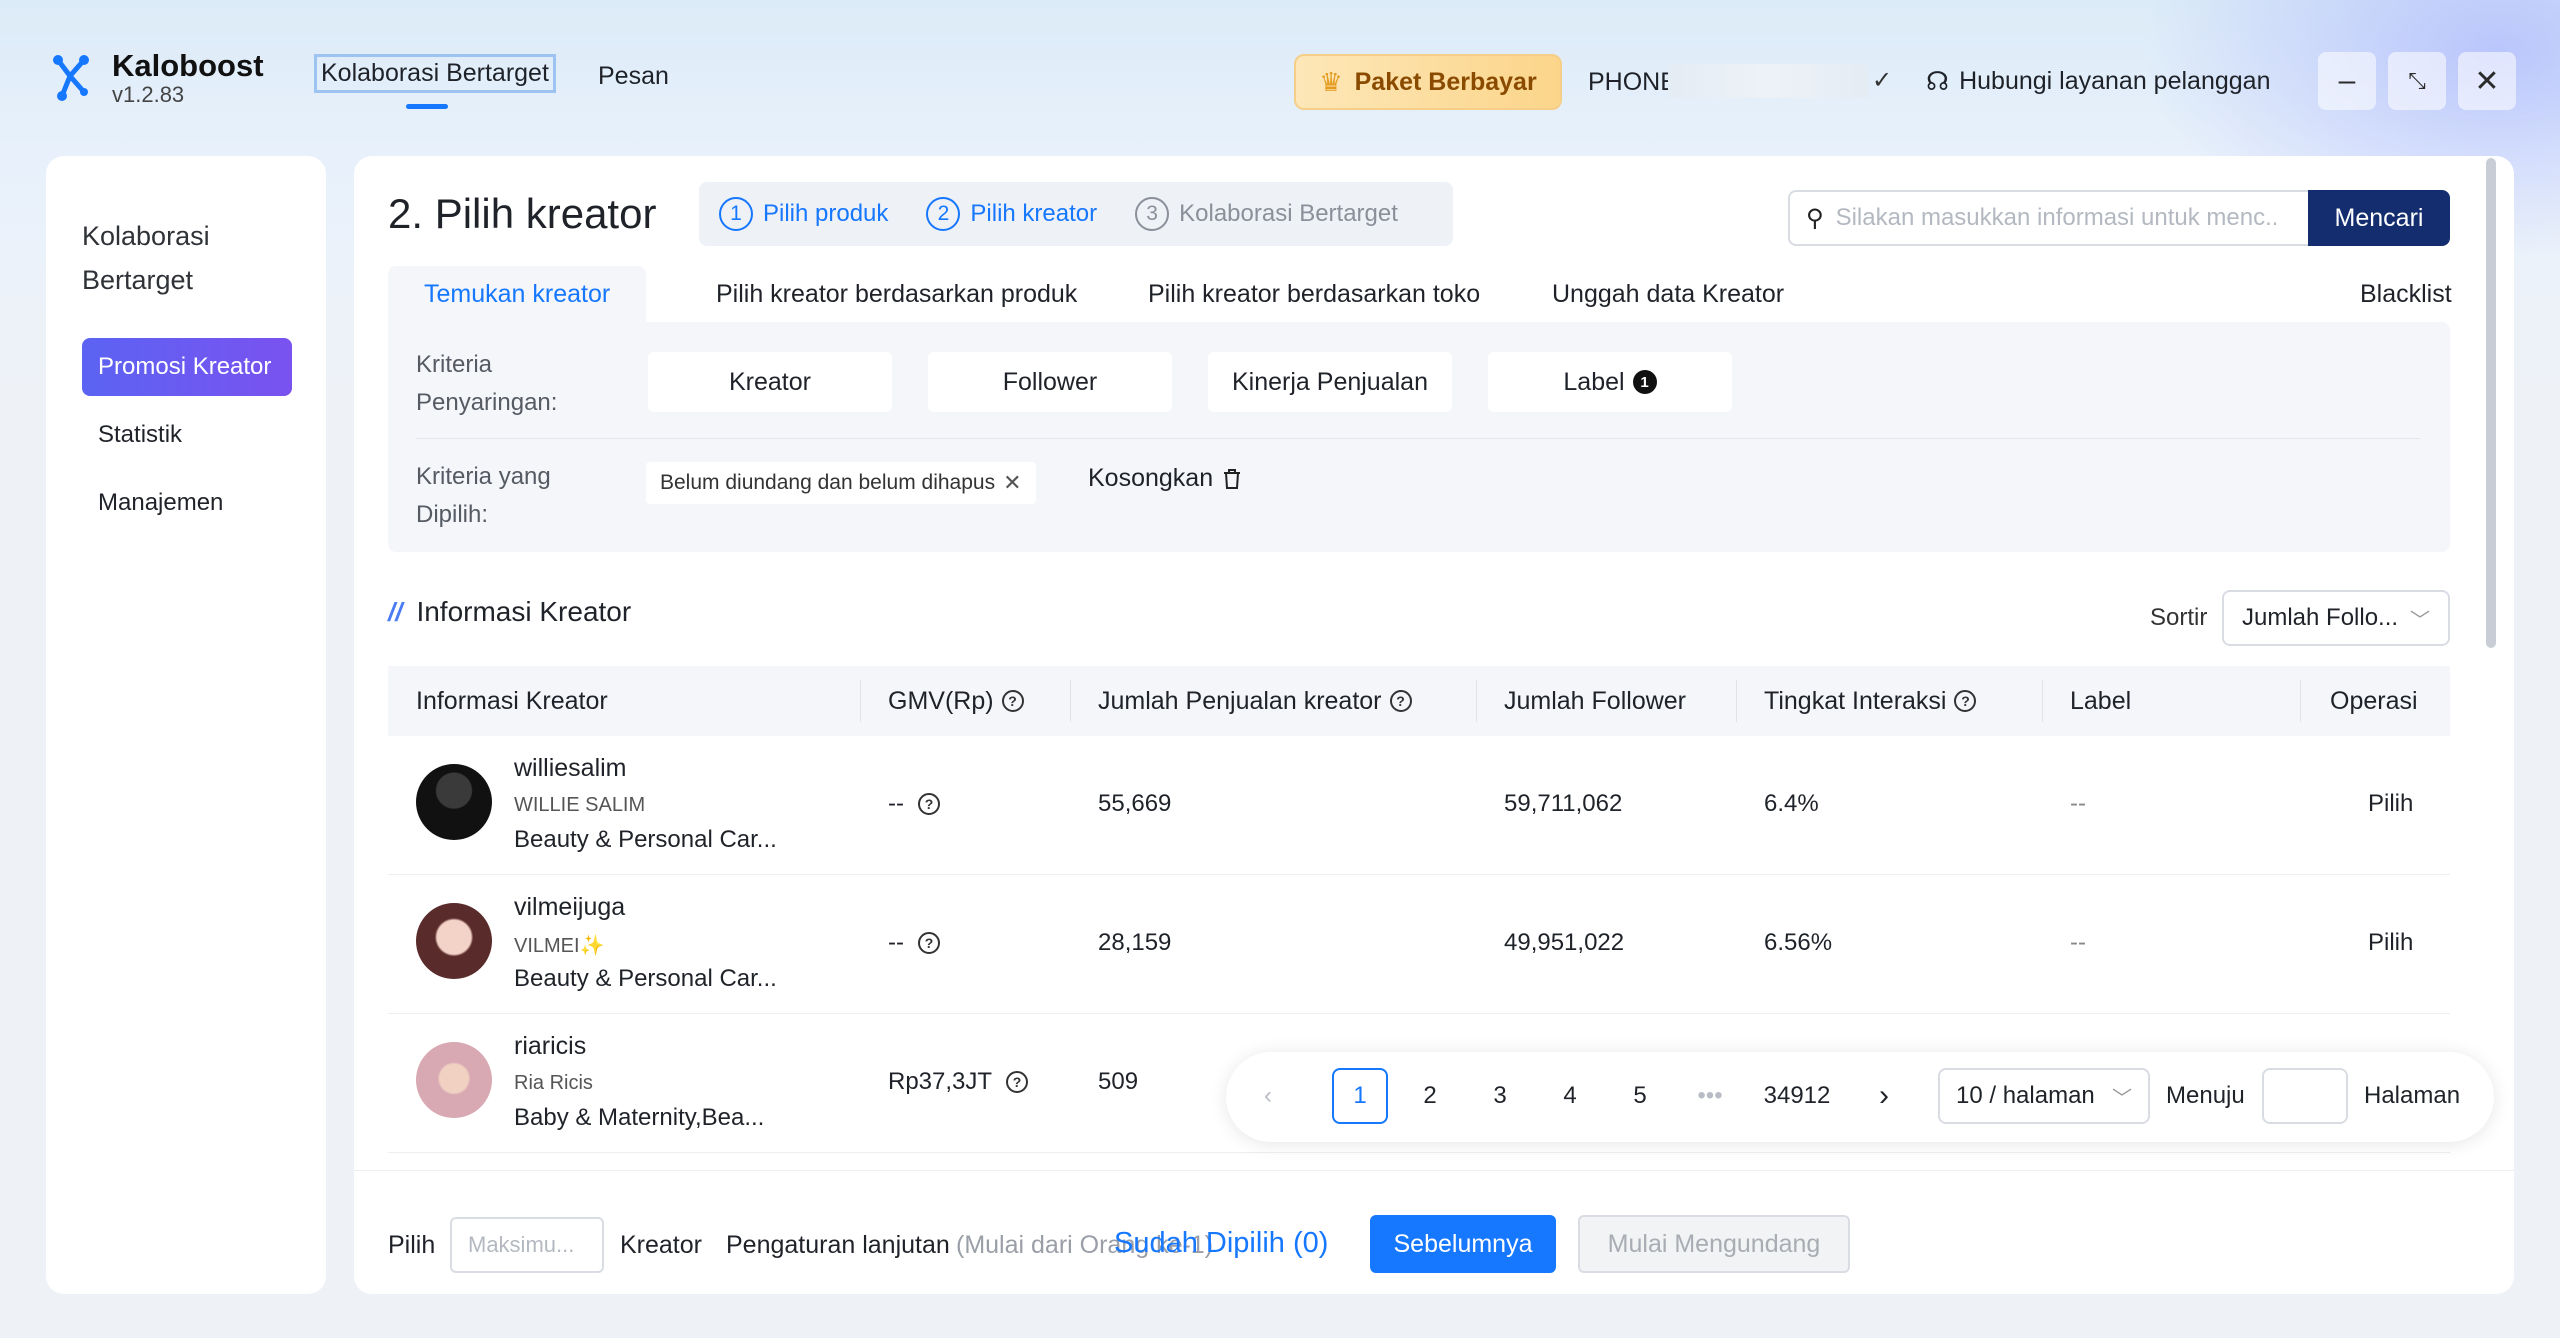  What do you see at coordinates (522, 213) in the screenshot?
I see `page-title: 2. Pilih kreator` at bounding box center [522, 213].